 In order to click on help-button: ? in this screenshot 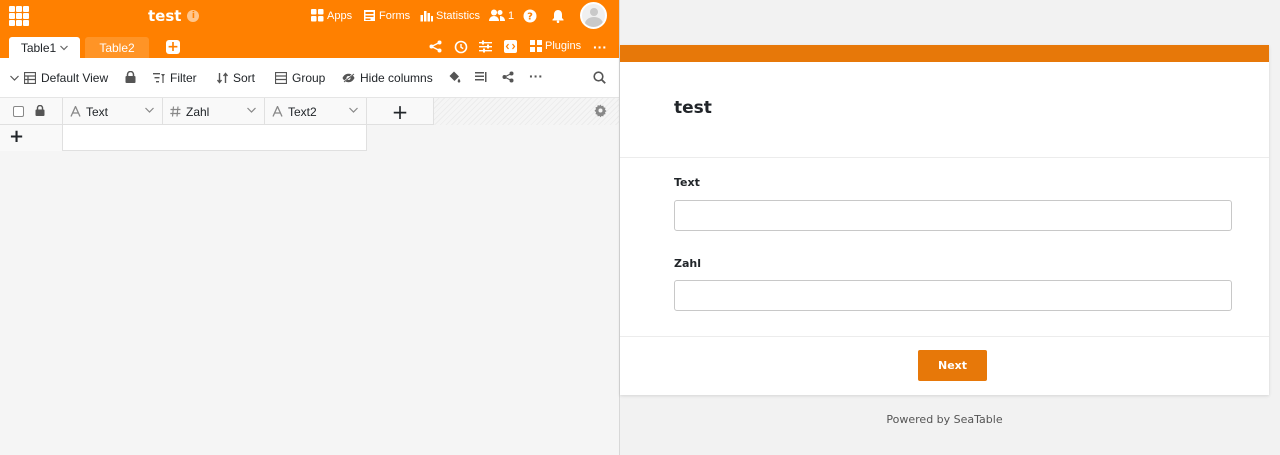, I will do `click(530, 16)`.